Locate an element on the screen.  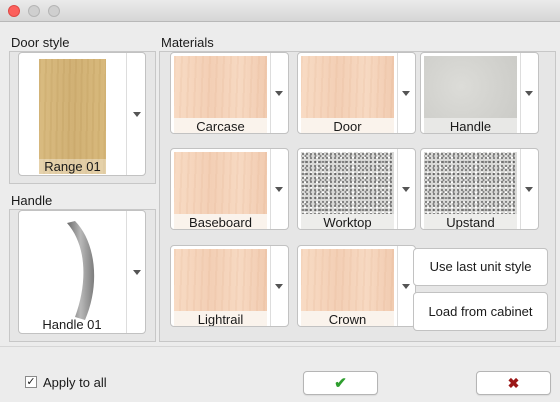
close-window-button is located at coordinates (14, 11).